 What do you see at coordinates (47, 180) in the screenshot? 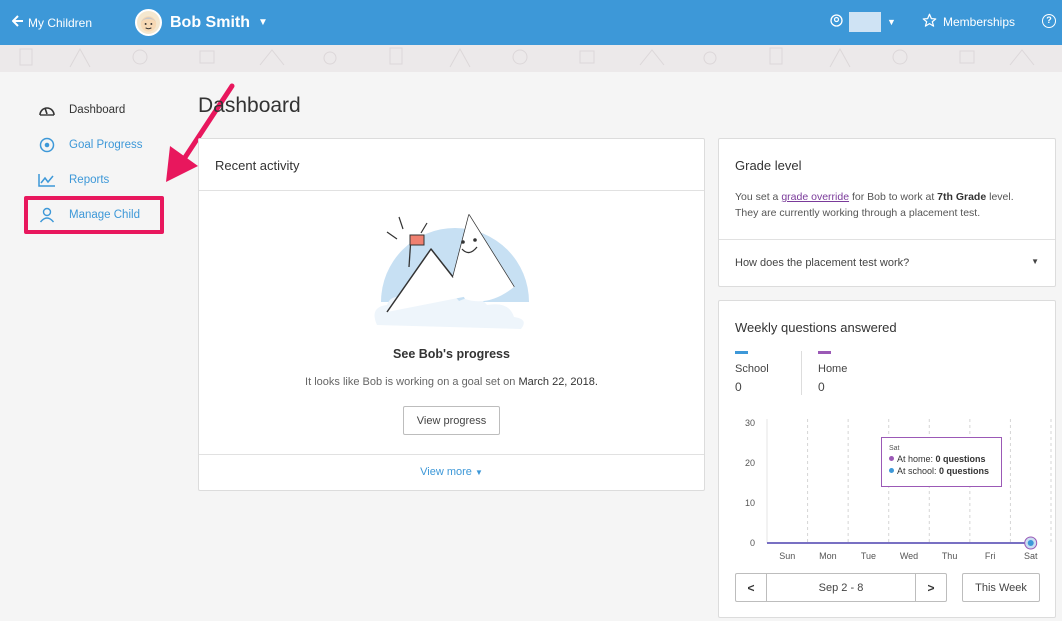
I see `chart-icon` at bounding box center [47, 180].